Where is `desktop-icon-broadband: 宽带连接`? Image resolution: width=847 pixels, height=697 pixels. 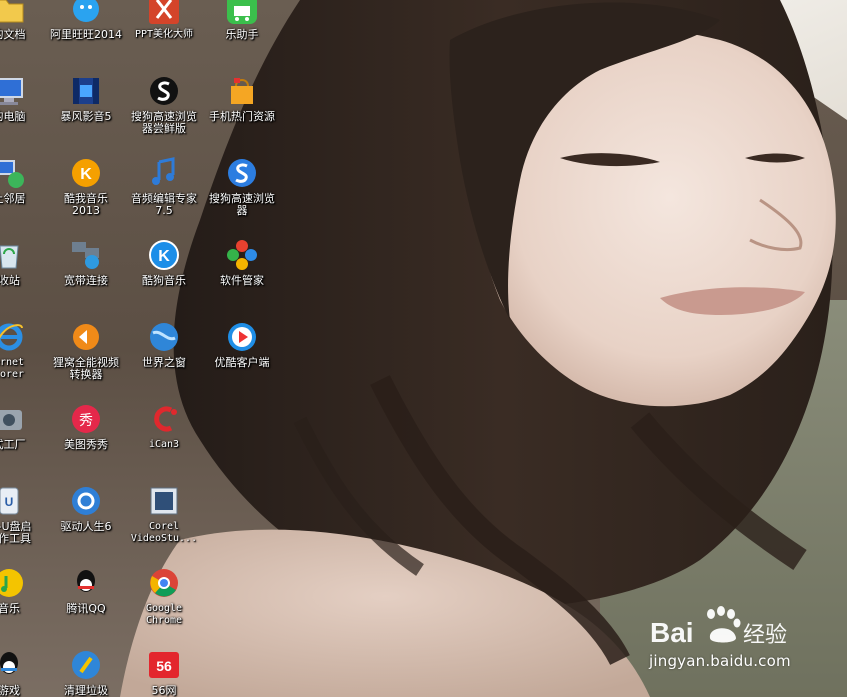 desktop-icon-broadband: 宽带连接 is located at coordinates (86, 262).